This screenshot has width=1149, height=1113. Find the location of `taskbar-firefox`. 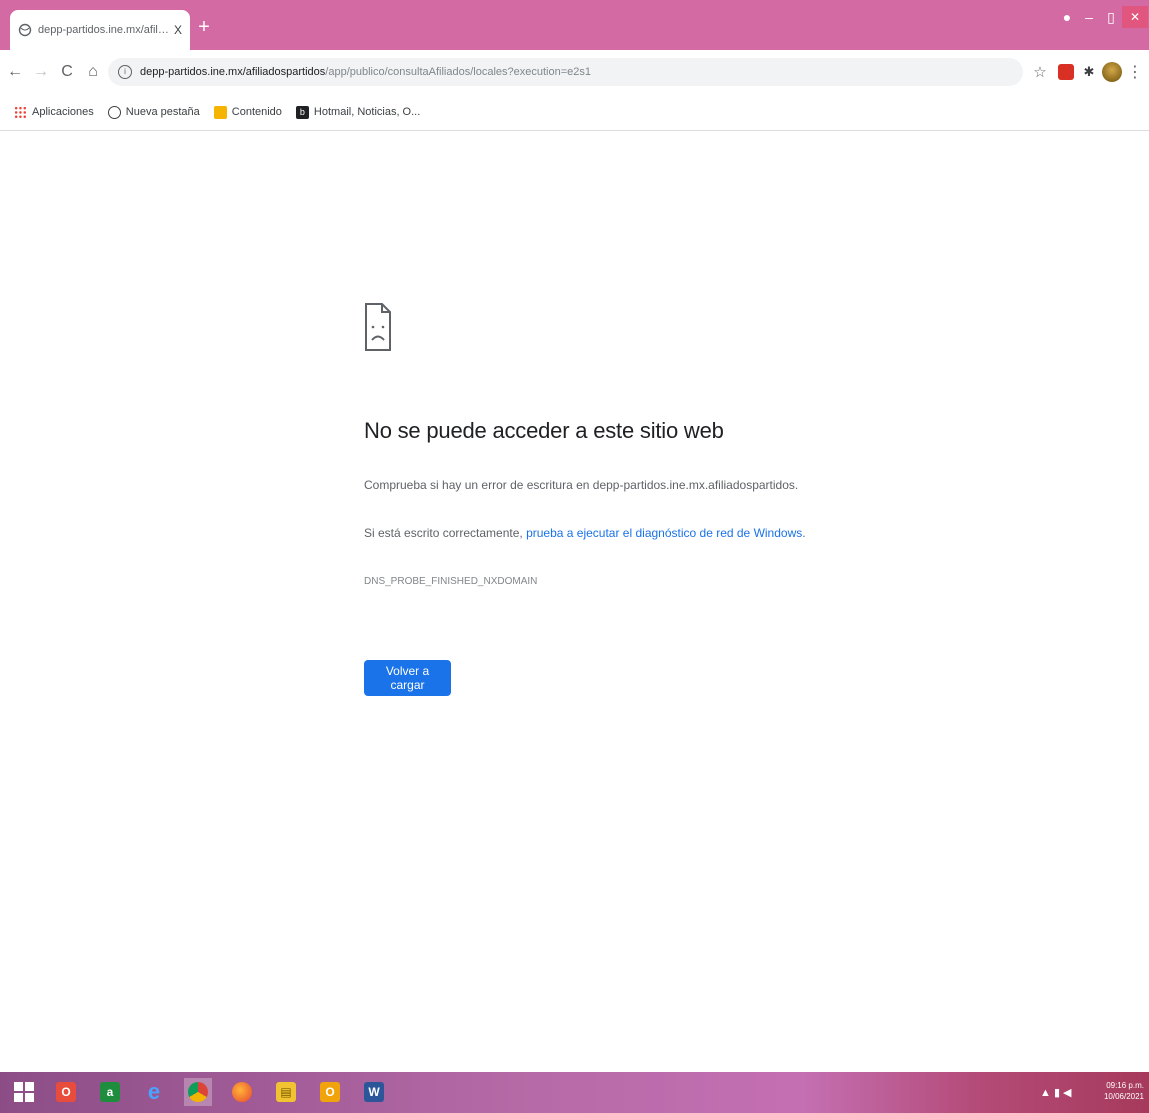

taskbar-firefox is located at coordinates (242, 1092).